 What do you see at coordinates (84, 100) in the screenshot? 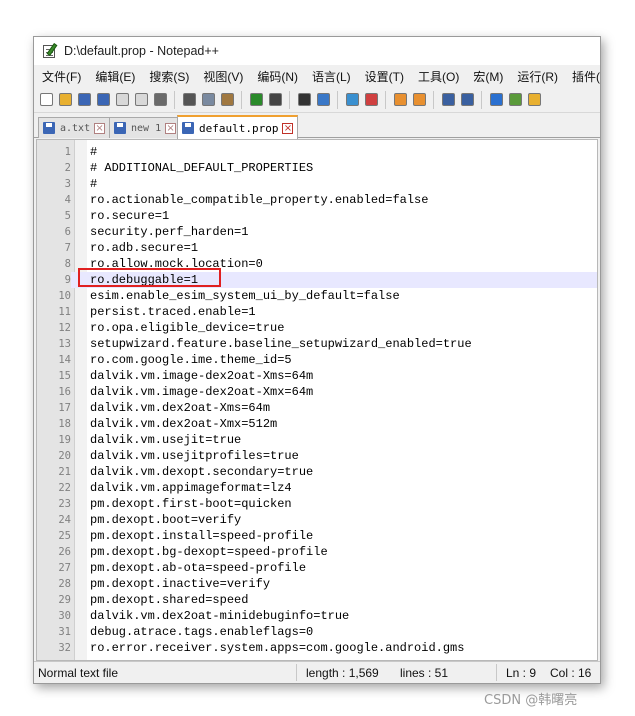
I see `save-icon` at bounding box center [84, 100].